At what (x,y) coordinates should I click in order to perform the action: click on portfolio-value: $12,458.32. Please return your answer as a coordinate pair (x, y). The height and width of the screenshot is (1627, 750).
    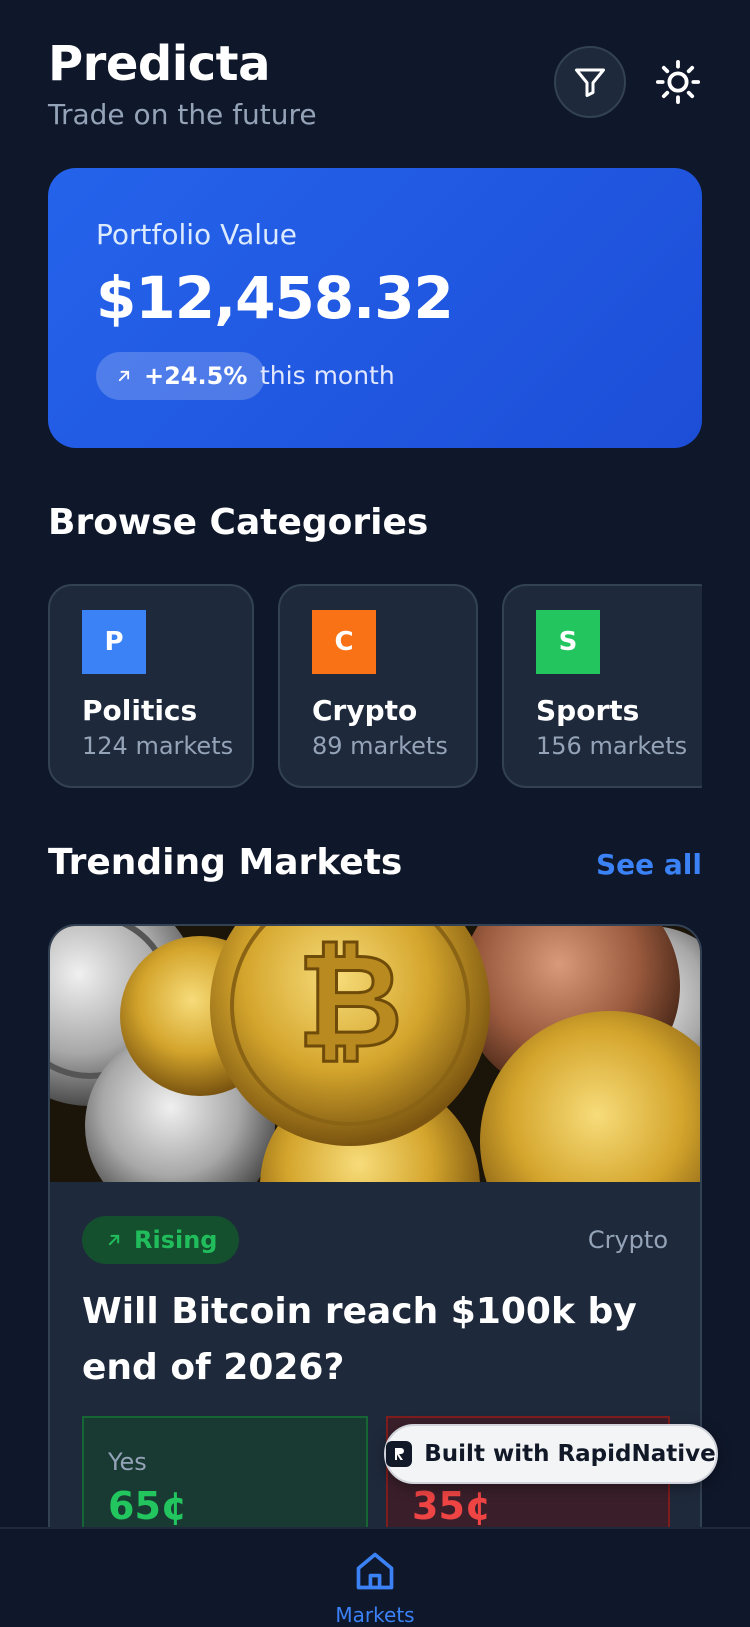
    Looking at the image, I should click on (275, 298).